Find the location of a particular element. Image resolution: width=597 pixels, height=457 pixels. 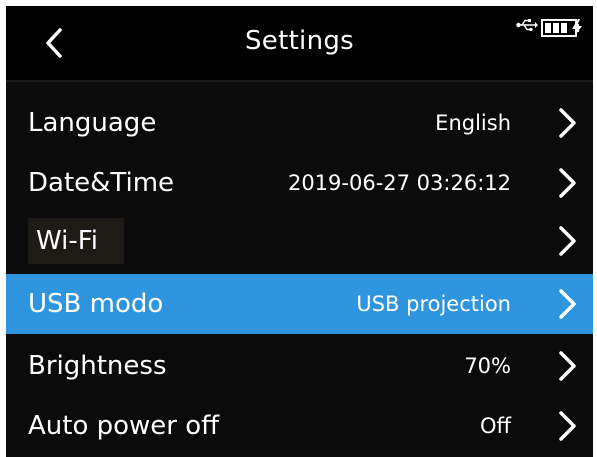

usb-icon is located at coordinates (527, 25).